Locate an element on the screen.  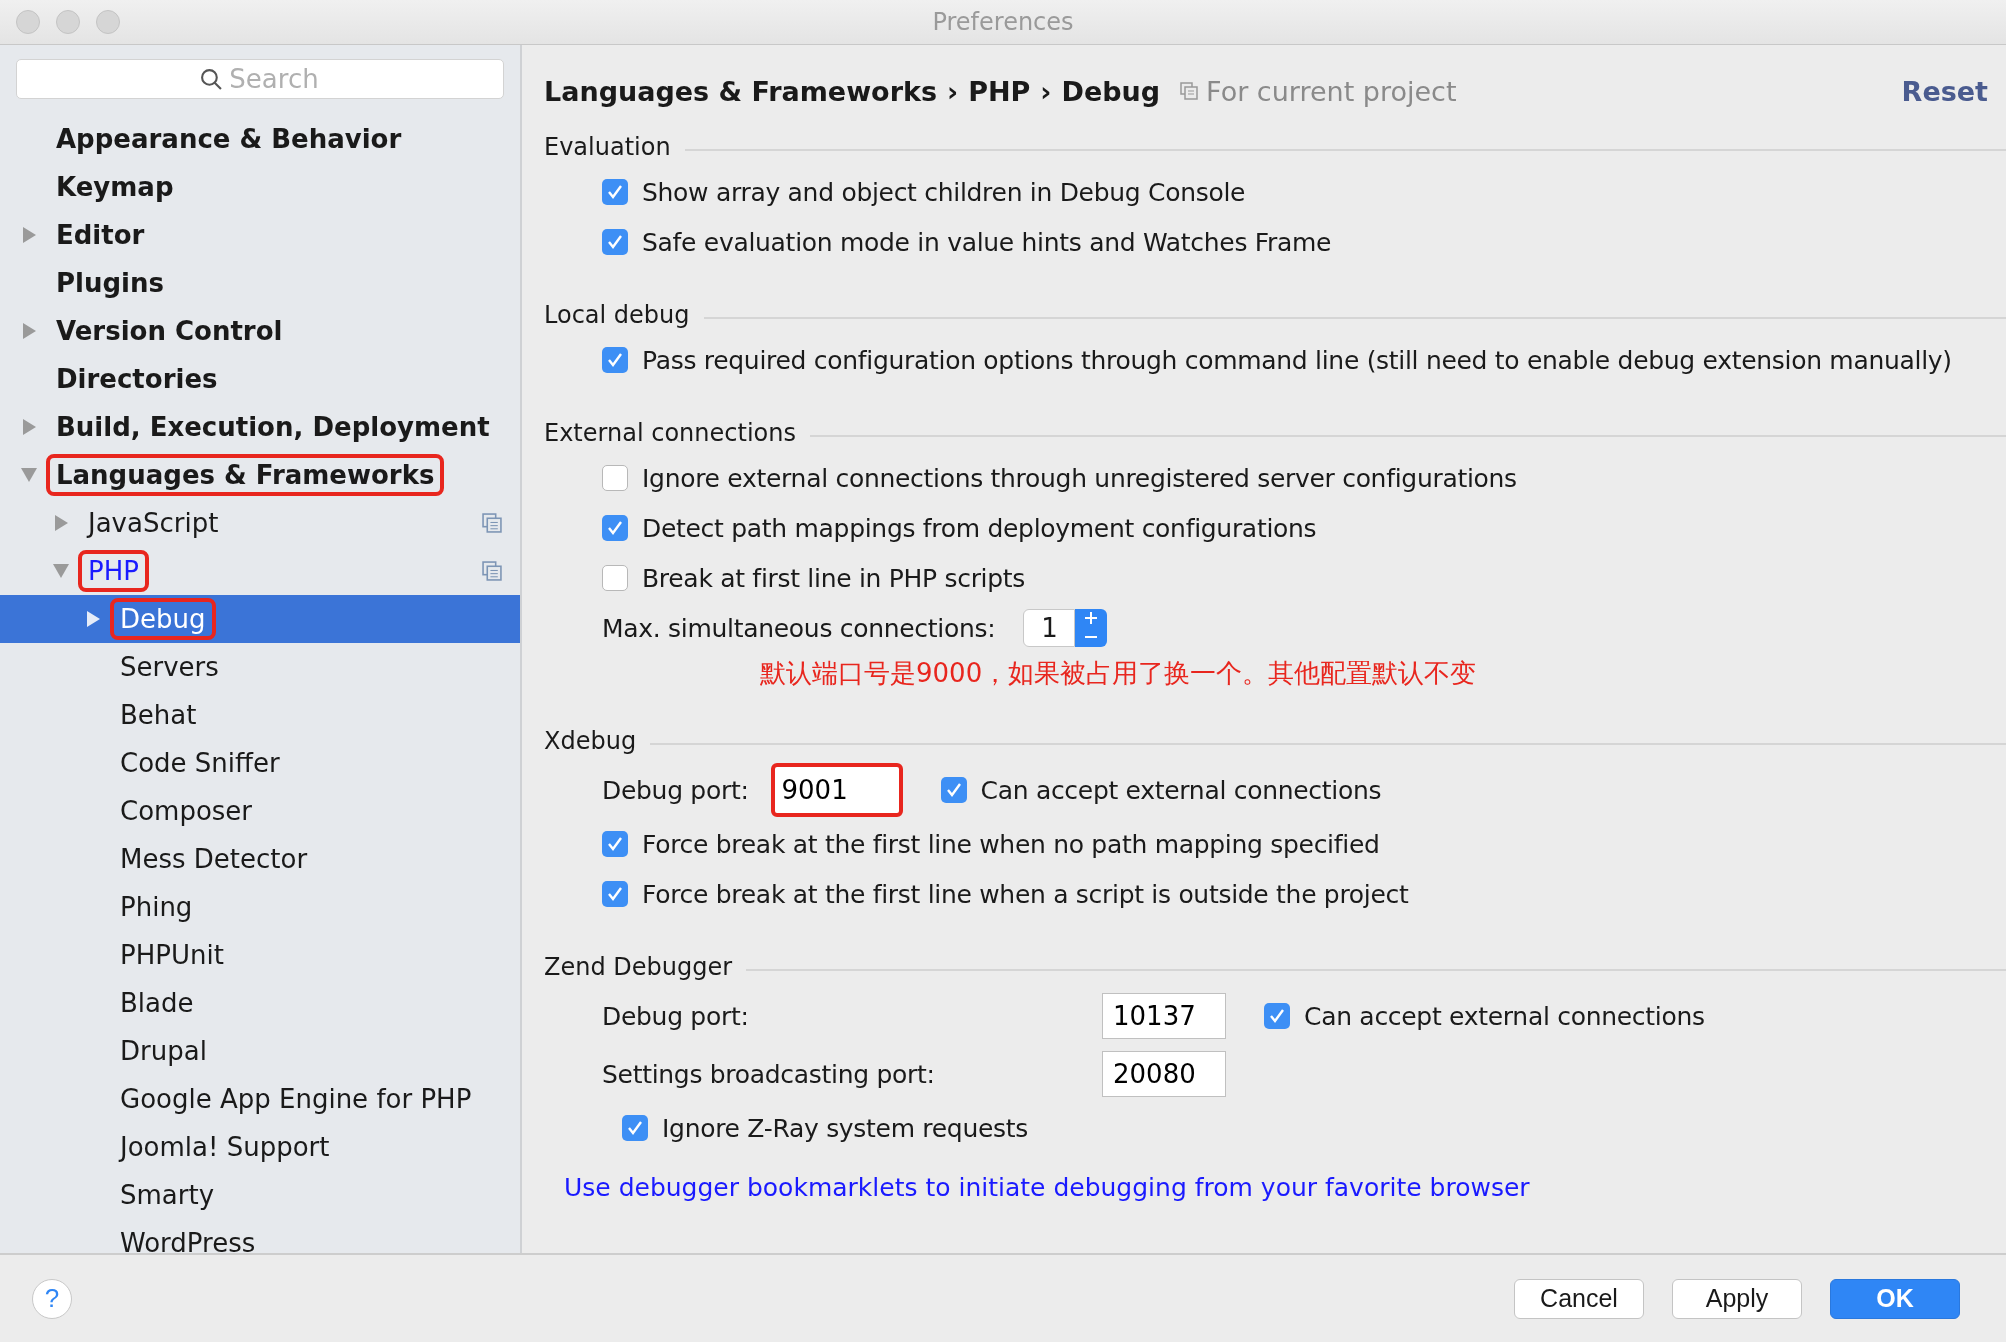
sidebar-item: Appearance & Behavior is located at coordinates (260, 139).